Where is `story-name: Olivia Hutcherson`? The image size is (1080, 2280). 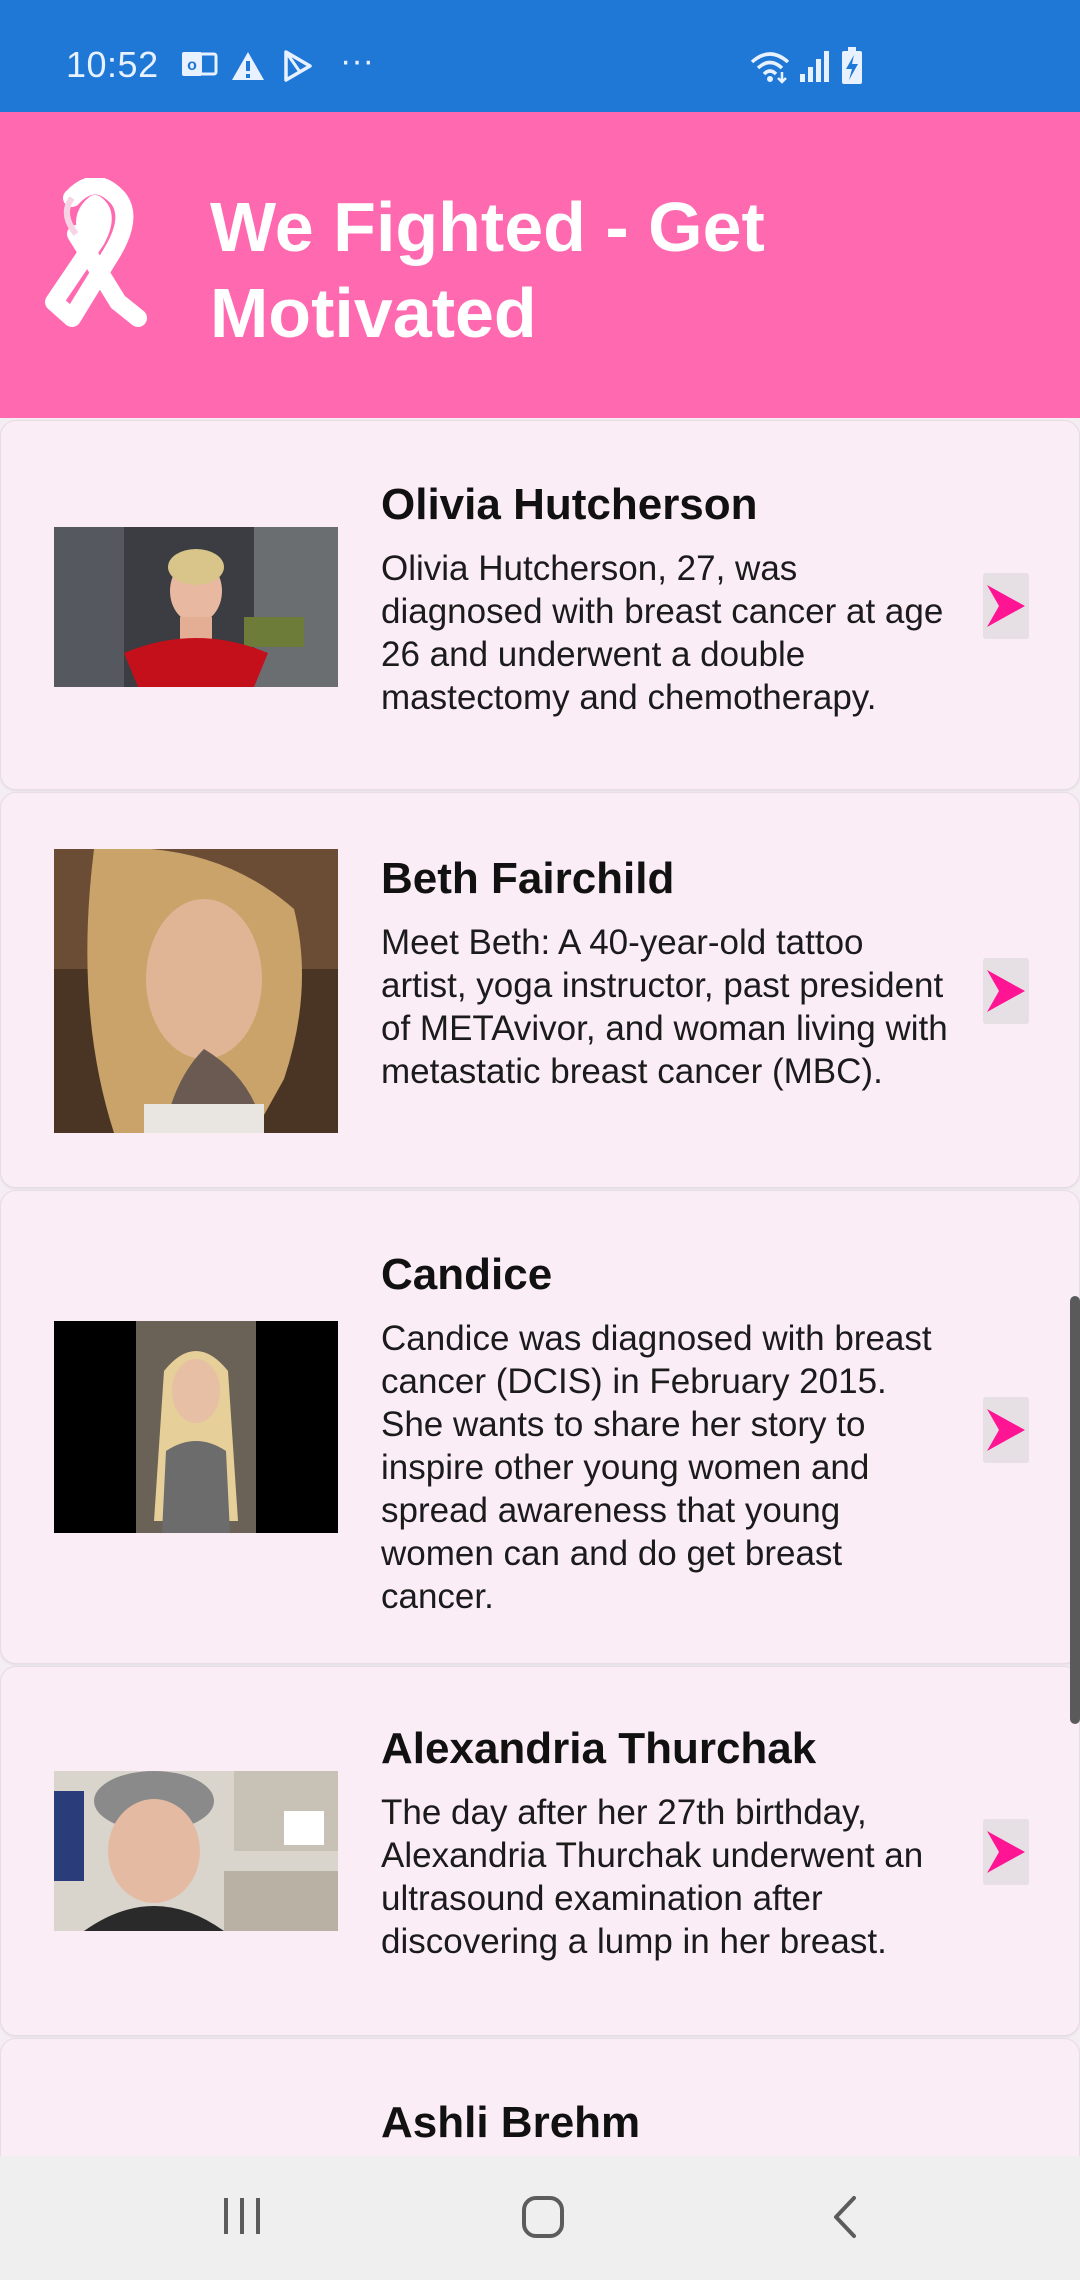 story-name: Olivia Hutcherson is located at coordinates (569, 504).